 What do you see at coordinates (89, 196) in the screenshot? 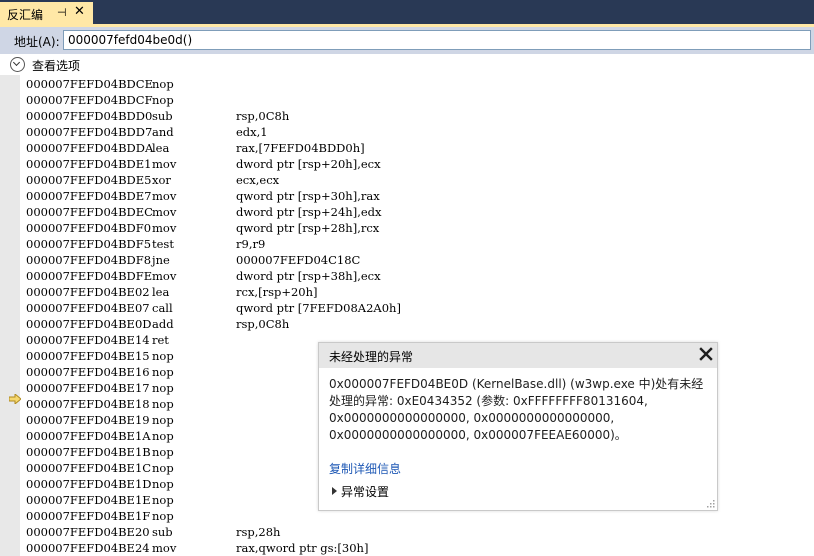
I see `instruction-address: 000007FEFD04BDE7` at bounding box center [89, 196].